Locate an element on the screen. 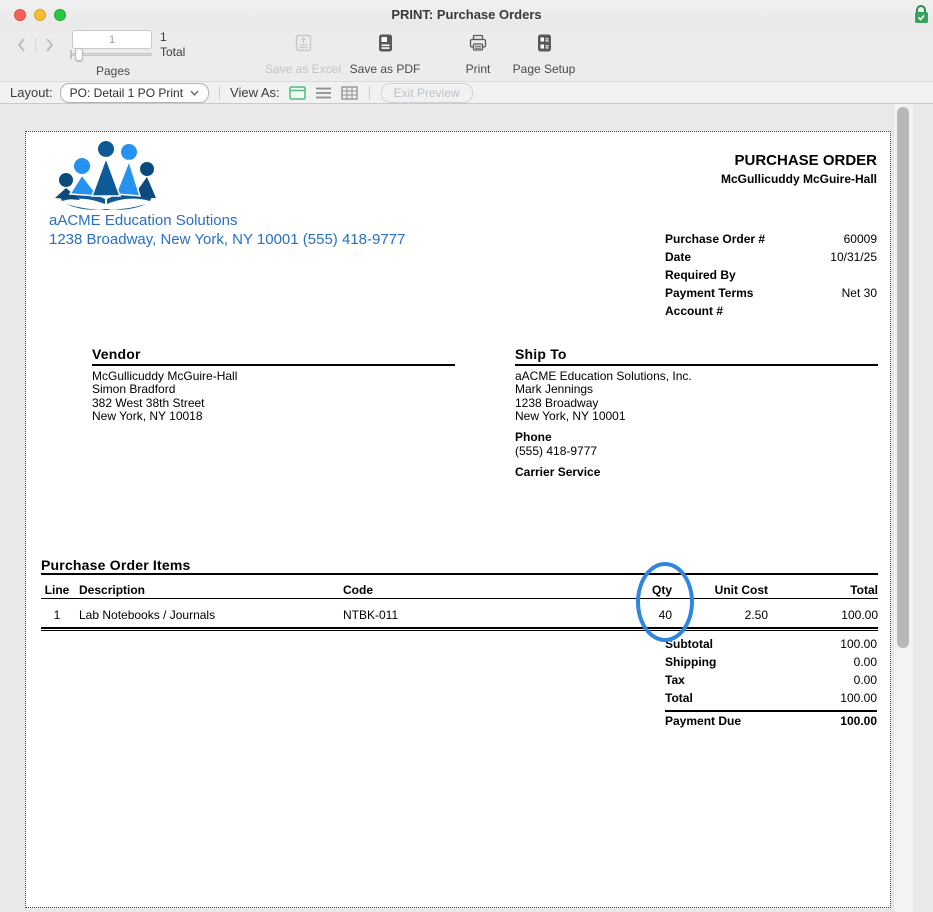 The width and height of the screenshot is (933, 912). po-document-title: PURCHASE ORDER is located at coordinates (805, 160).